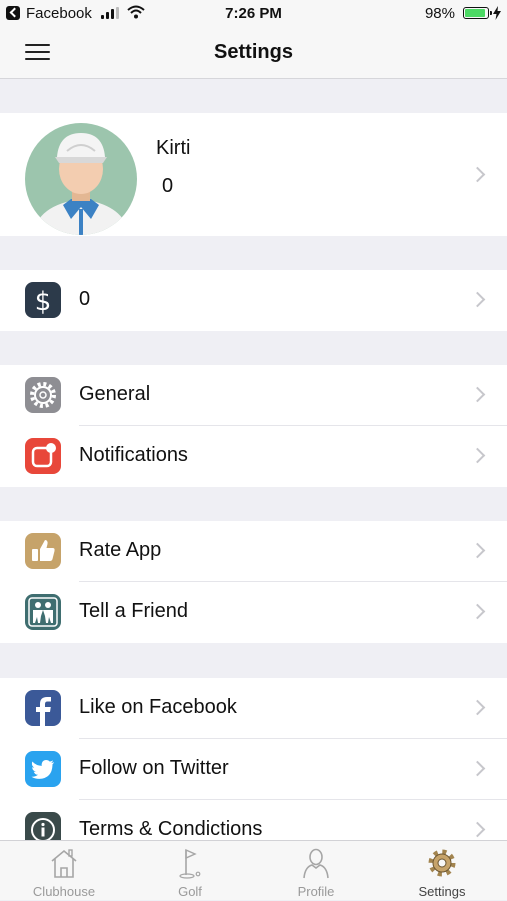 The image size is (507, 901). Describe the element at coordinates (316, 863) in the screenshot. I see `profile-icon` at that location.